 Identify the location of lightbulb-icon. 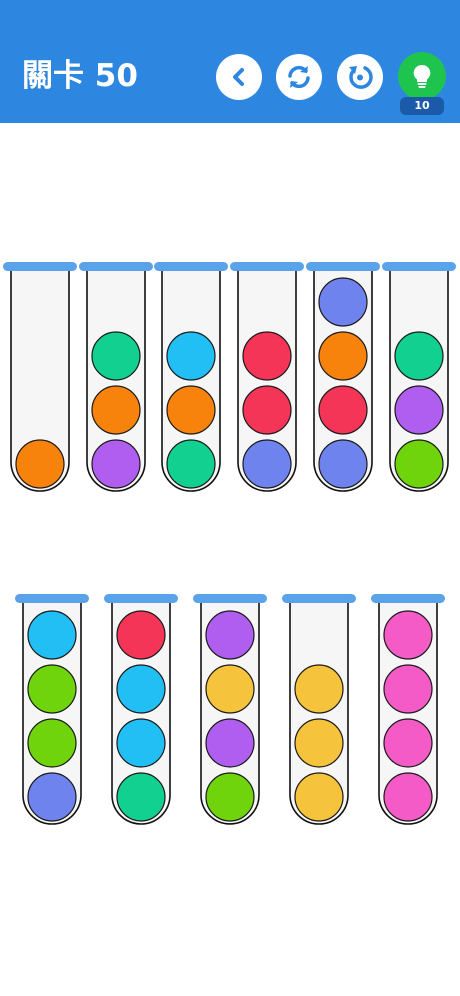
(422, 76).